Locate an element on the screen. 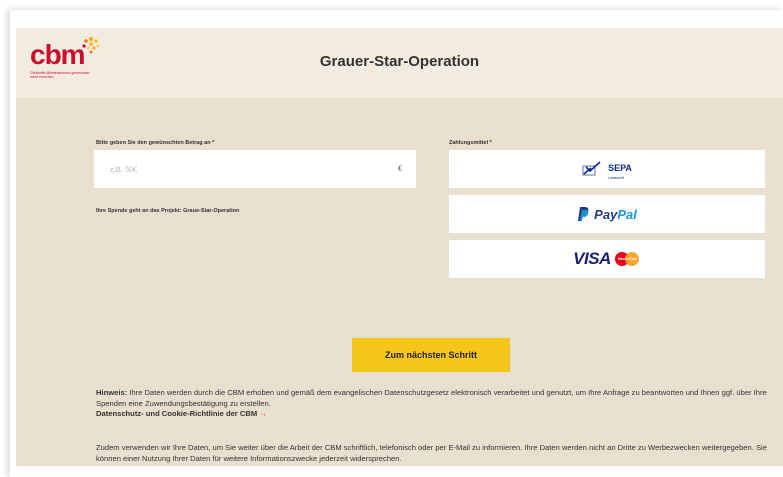 The height and width of the screenshot is (477, 783). sepa-label: SEPA is located at coordinates (620, 168).